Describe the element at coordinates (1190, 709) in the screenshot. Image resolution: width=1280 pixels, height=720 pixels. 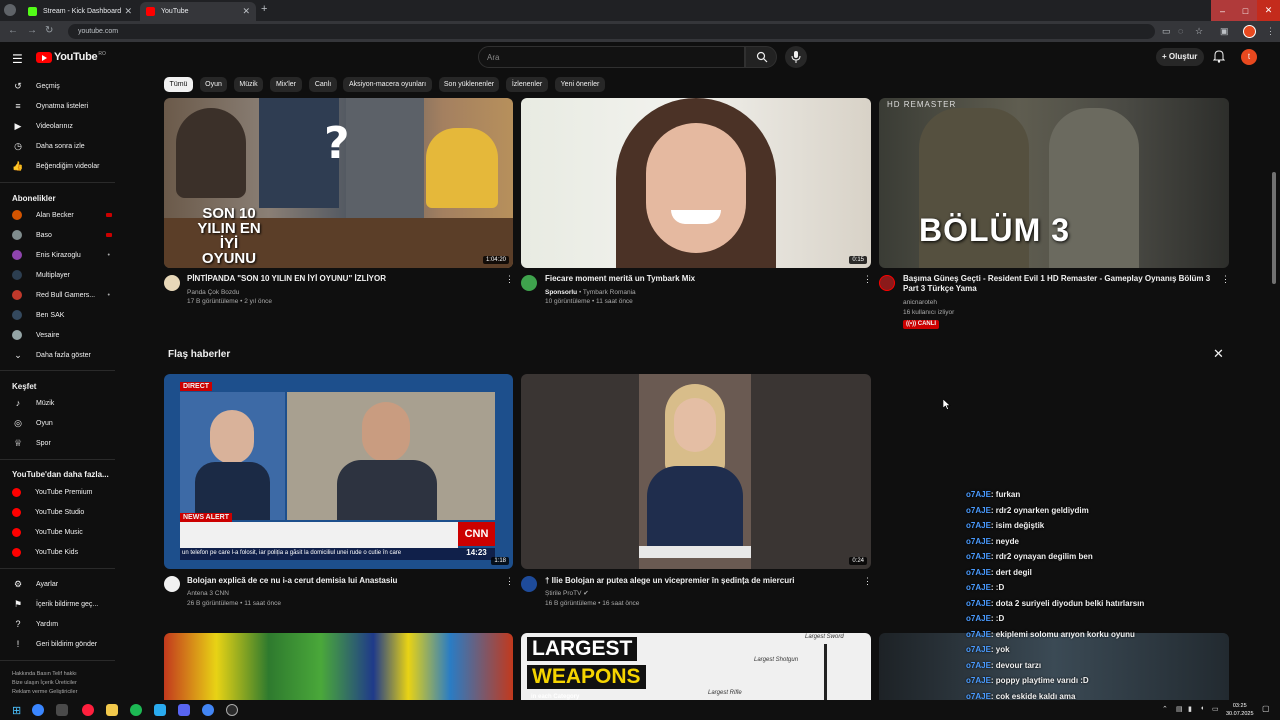
I see `microphone-tray-icon: ▮` at that location.